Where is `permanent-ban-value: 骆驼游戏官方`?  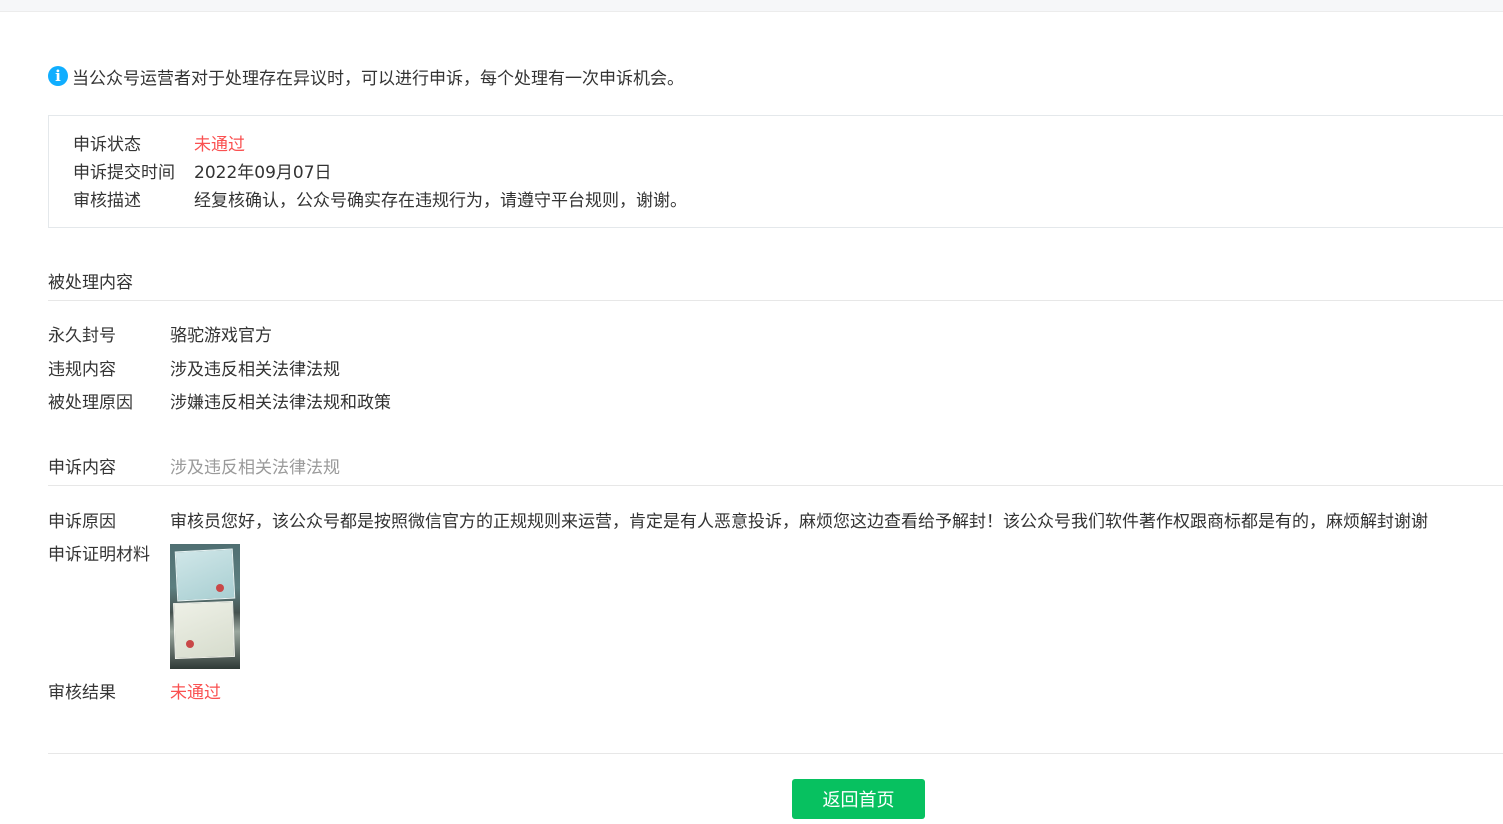
permanent-ban-value: 骆驼游戏官方 is located at coordinates (221, 335).